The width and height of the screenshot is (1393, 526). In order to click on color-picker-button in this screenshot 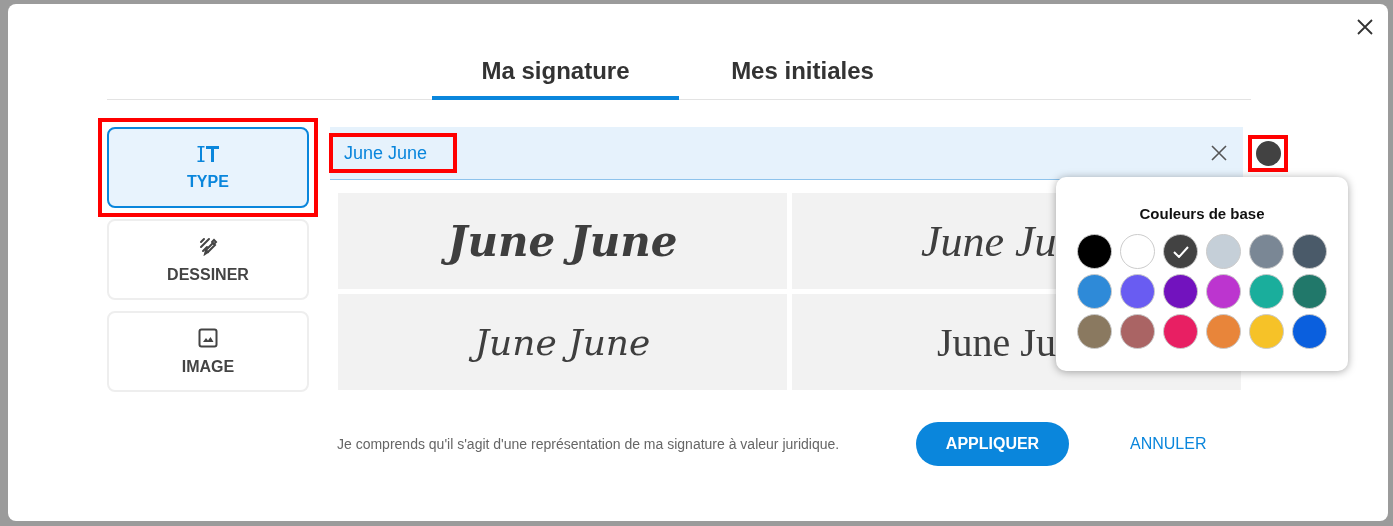, I will do `click(1268, 153)`.